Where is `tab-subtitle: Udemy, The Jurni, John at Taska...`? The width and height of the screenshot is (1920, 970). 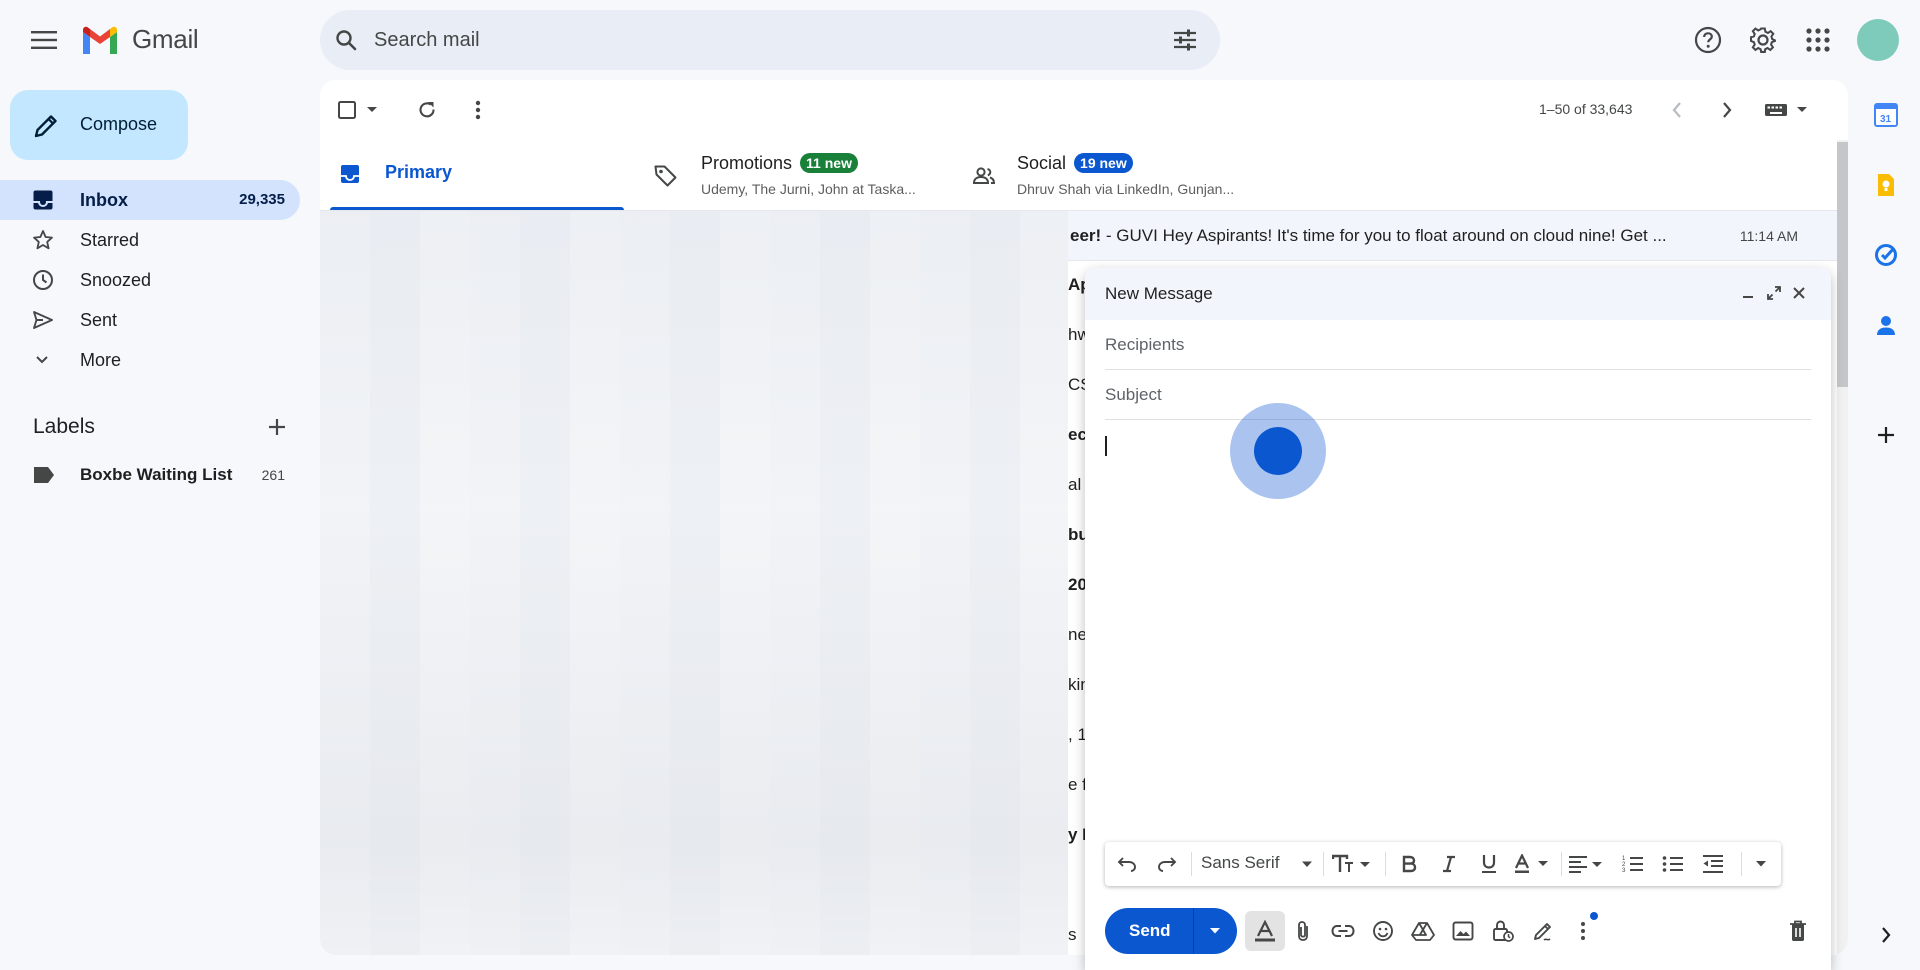
tab-subtitle: Udemy, The Jurni, John at Taska... is located at coordinates (808, 189).